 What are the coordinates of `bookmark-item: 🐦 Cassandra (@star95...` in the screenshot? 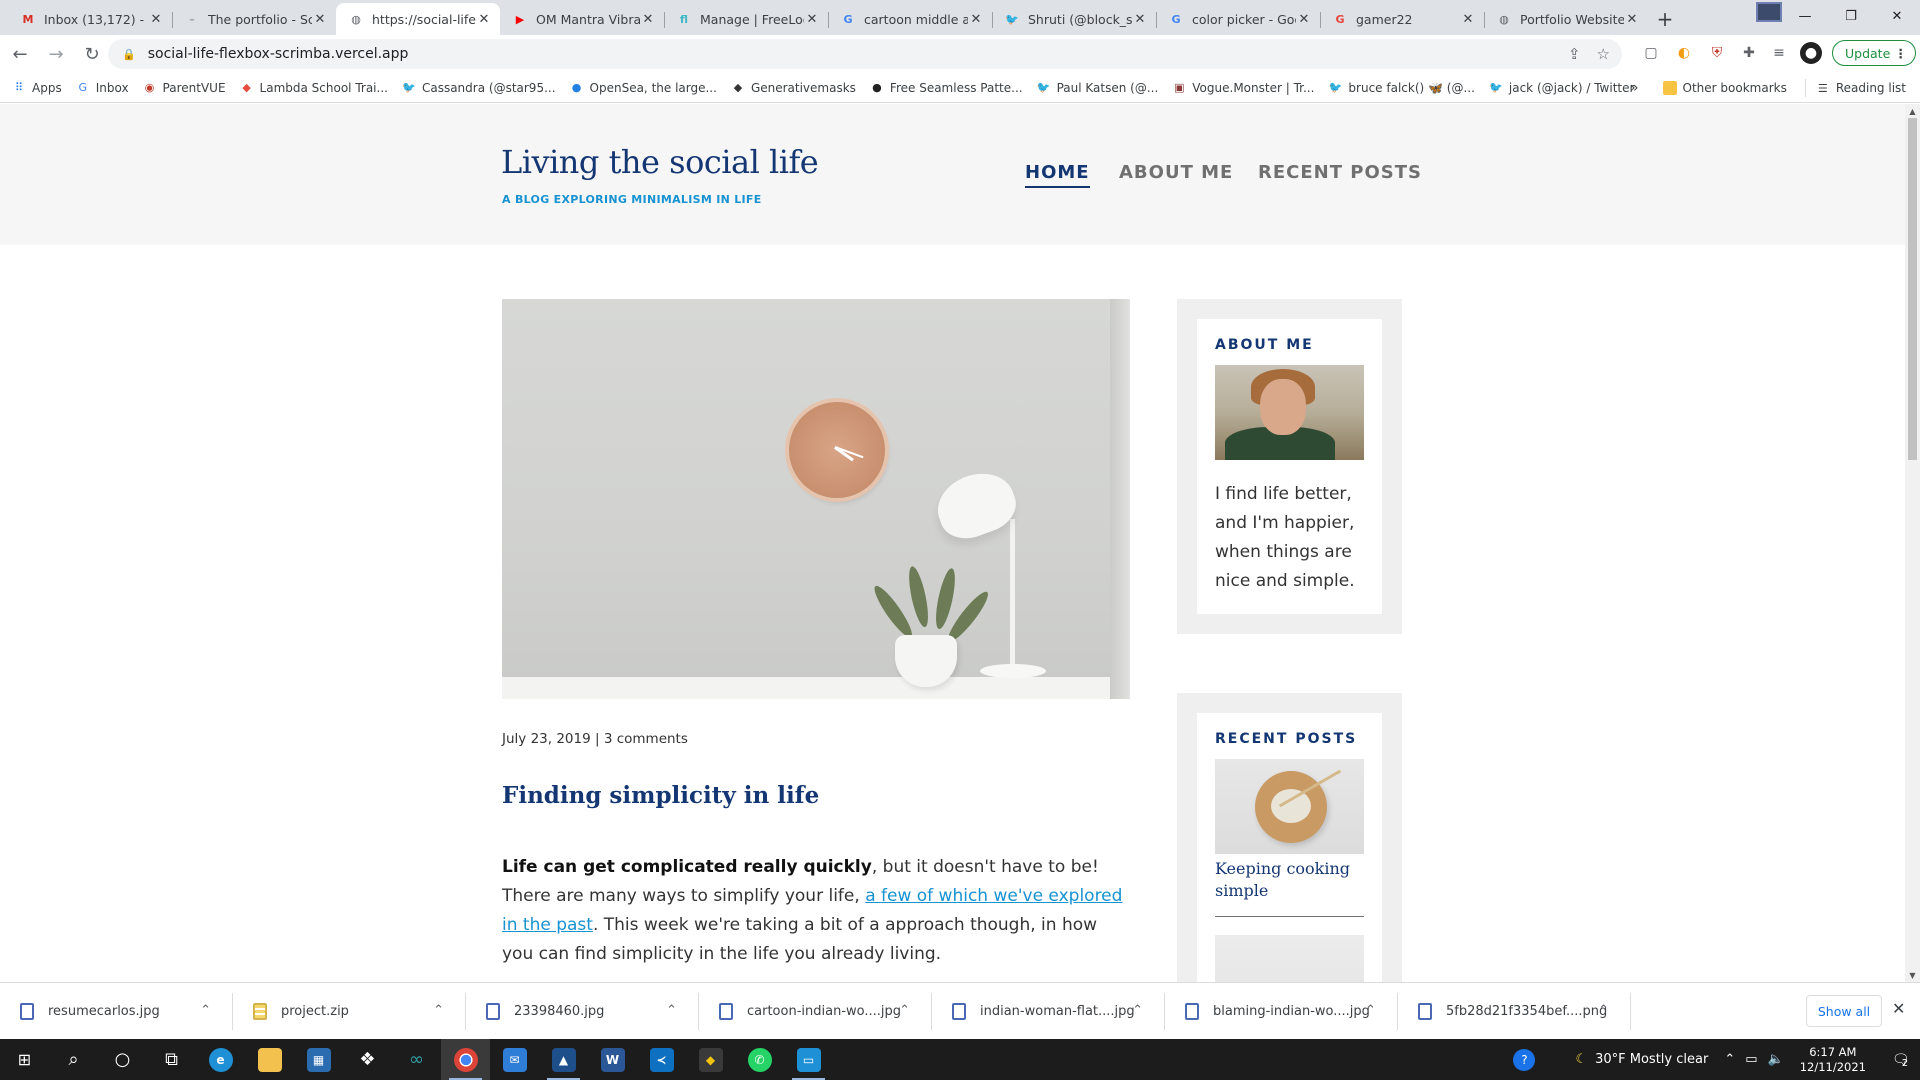 It's located at (478, 88).